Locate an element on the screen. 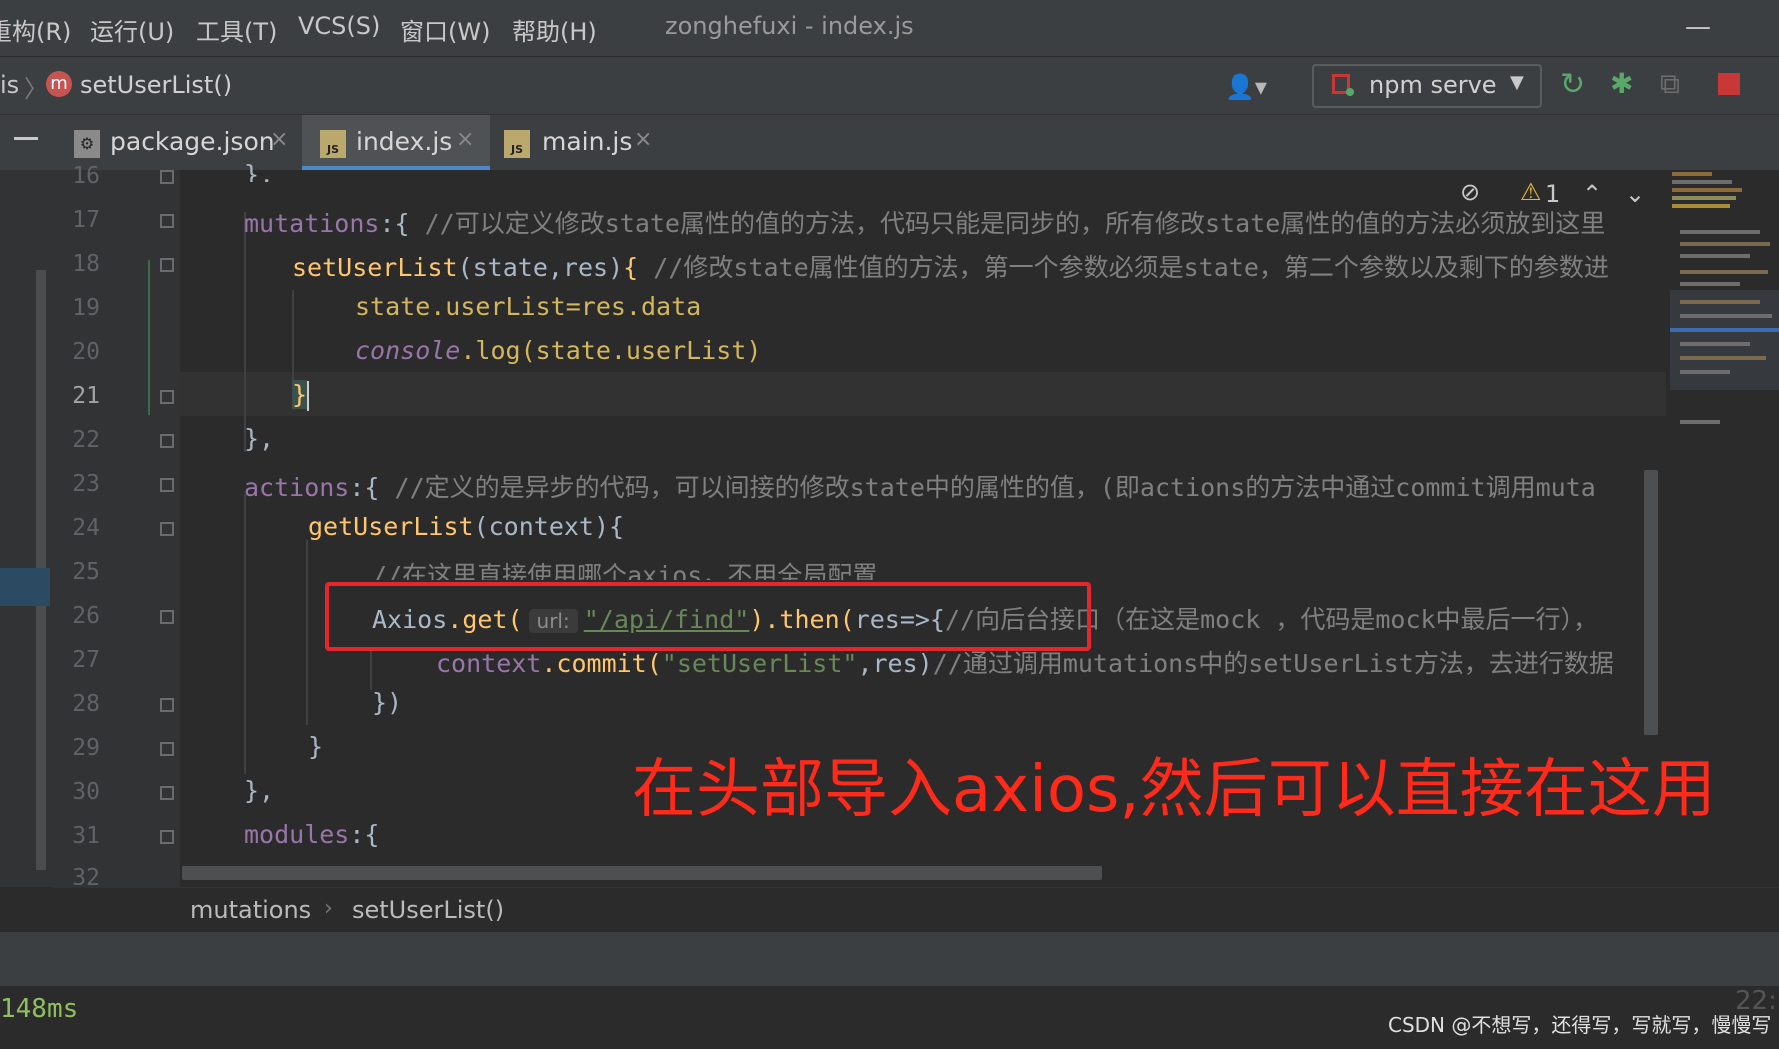 Image resolution: width=1779 pixels, height=1049 pixels. collapse-icon is located at coordinates (26, 138).